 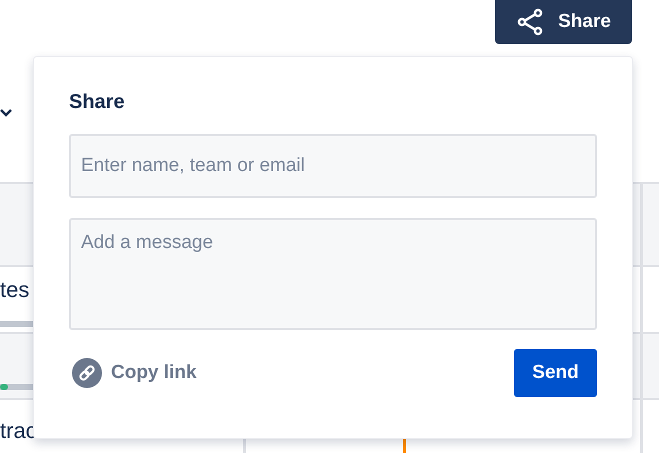 What do you see at coordinates (7, 113) in the screenshot?
I see `chevron-down-icon` at bounding box center [7, 113].